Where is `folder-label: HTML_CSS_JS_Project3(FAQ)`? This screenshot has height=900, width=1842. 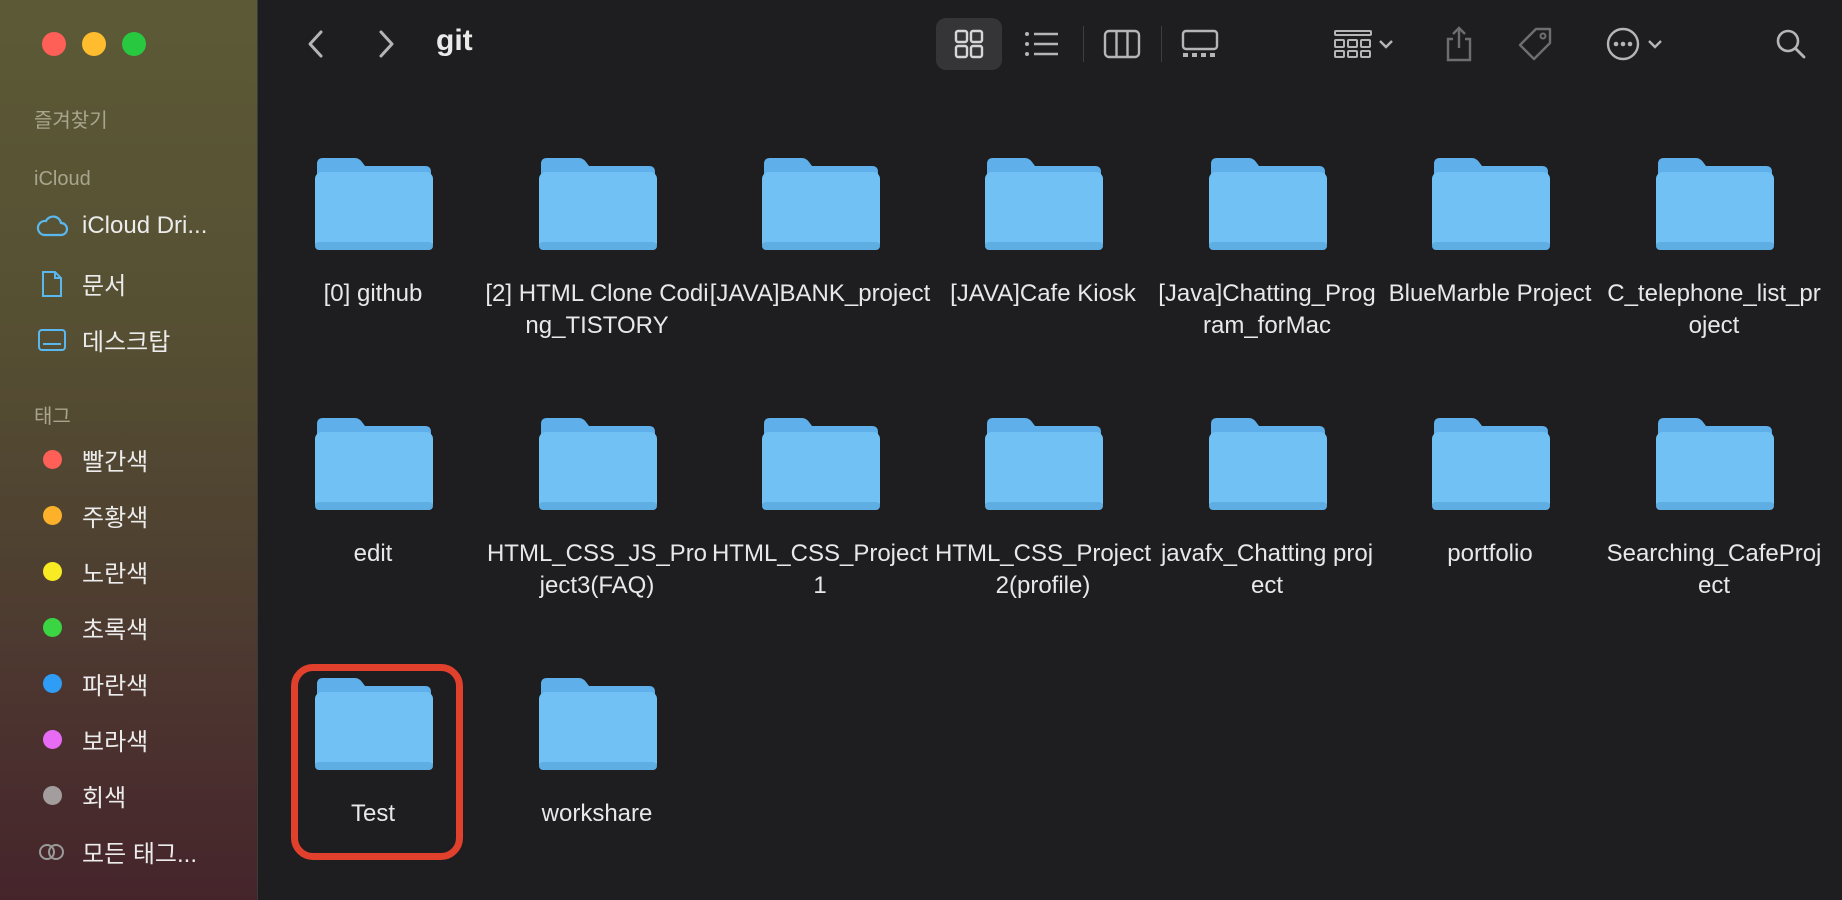 folder-label: HTML_CSS_JS_Project3(FAQ) is located at coordinates (597, 569).